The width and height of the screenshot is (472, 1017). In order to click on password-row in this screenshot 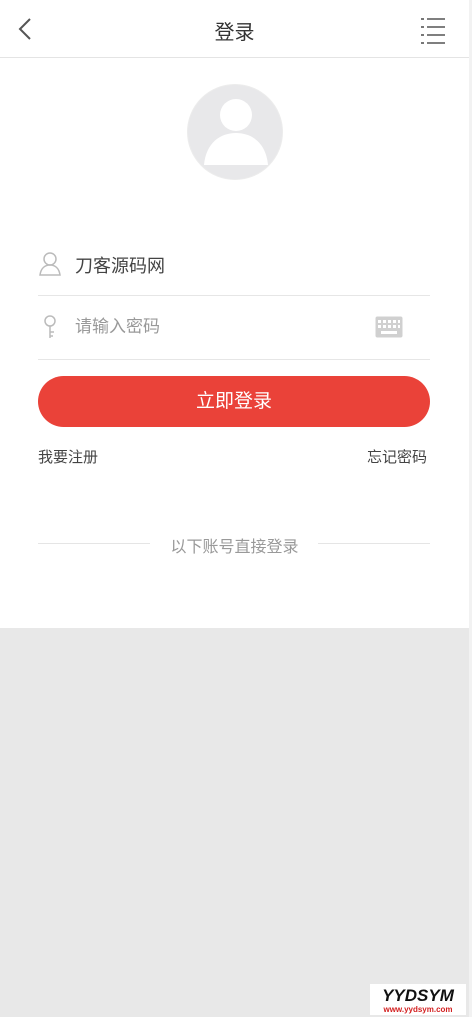, I will do `click(234, 328)`.